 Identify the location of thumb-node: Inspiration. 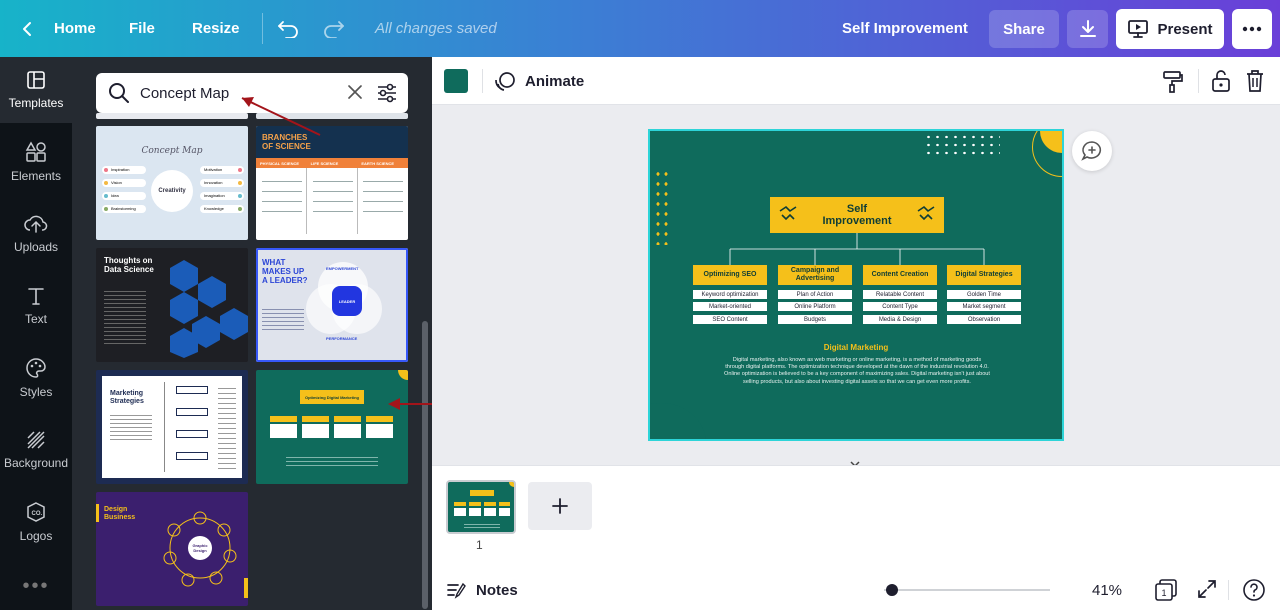
(124, 170).